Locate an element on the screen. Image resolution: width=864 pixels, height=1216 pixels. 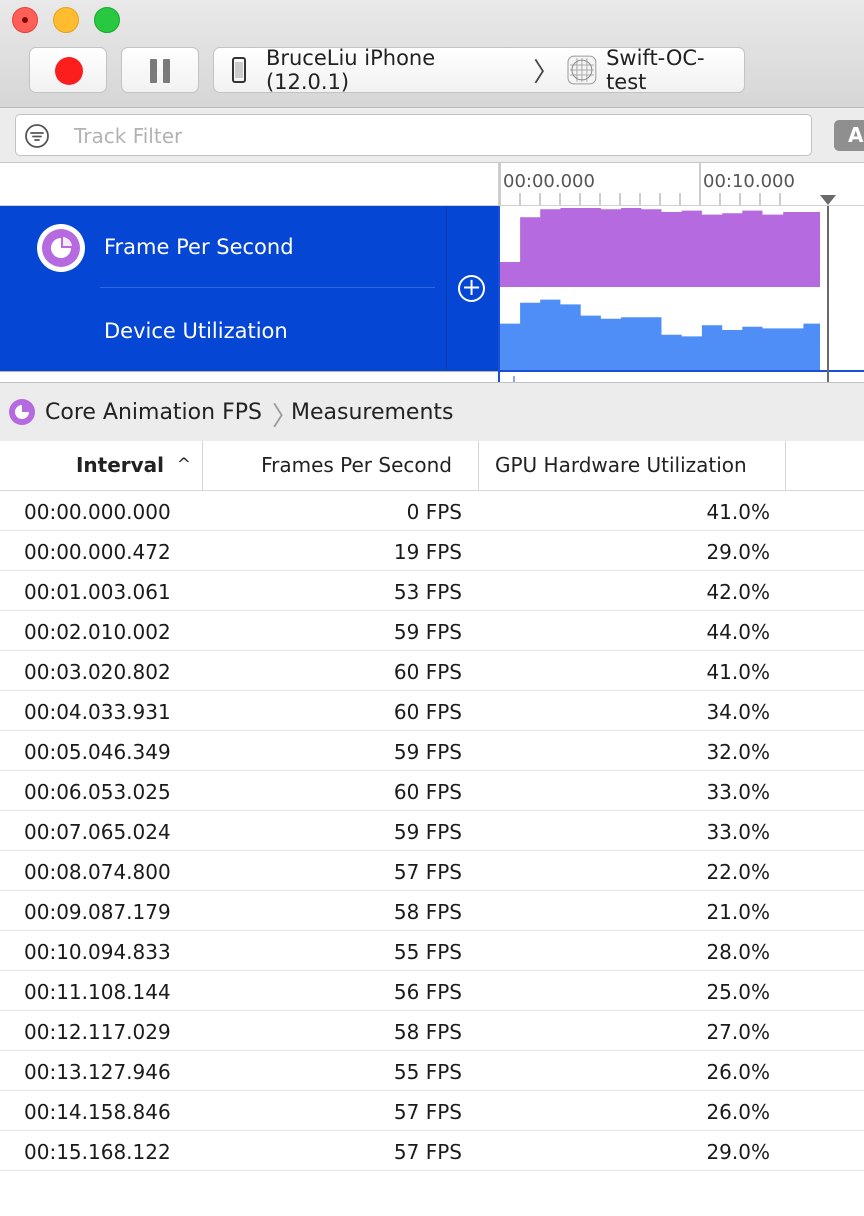
table-row: 00:05.046.349 59 FPS 32.0% is located at coordinates (432, 751).